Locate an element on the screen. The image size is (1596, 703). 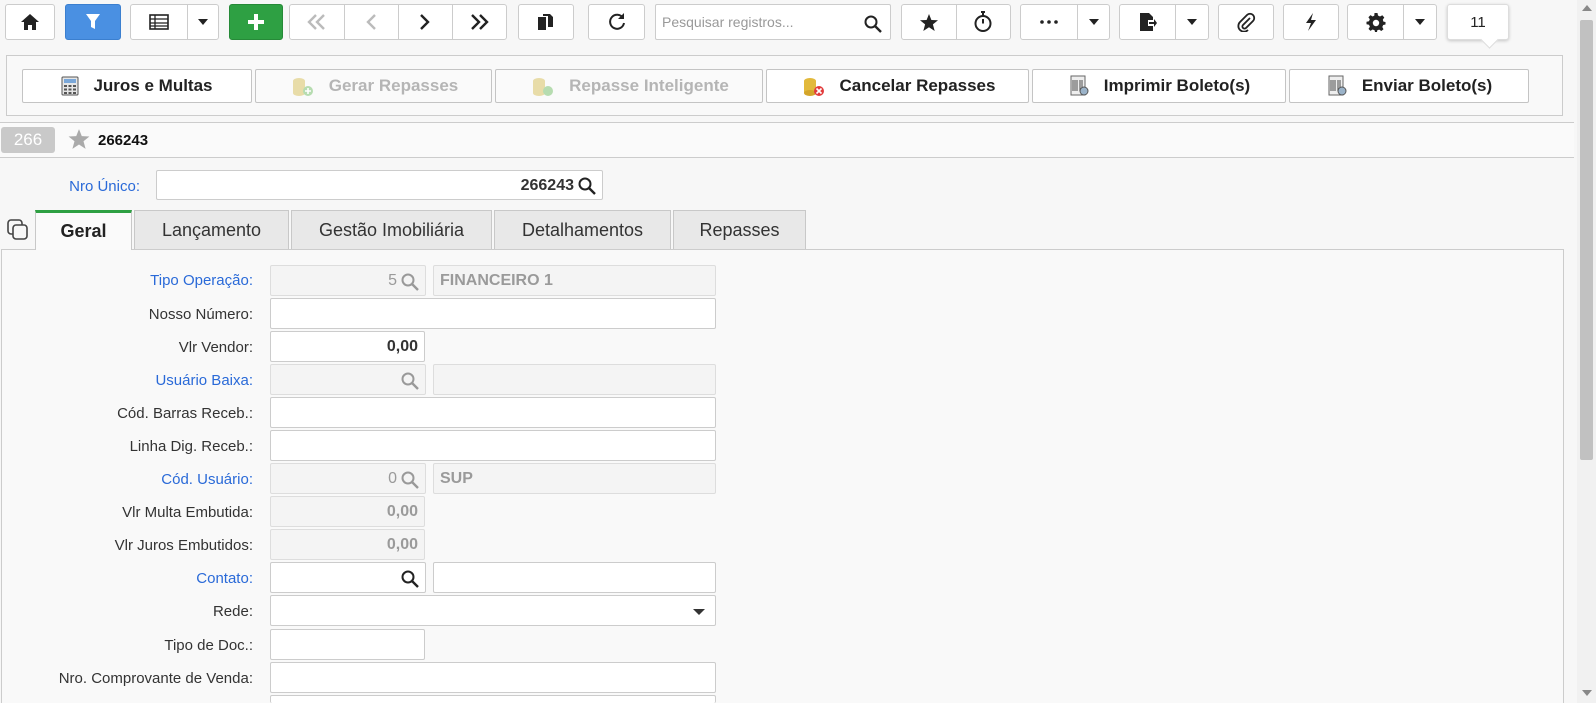
filter-icon is located at coordinates (93, 21).